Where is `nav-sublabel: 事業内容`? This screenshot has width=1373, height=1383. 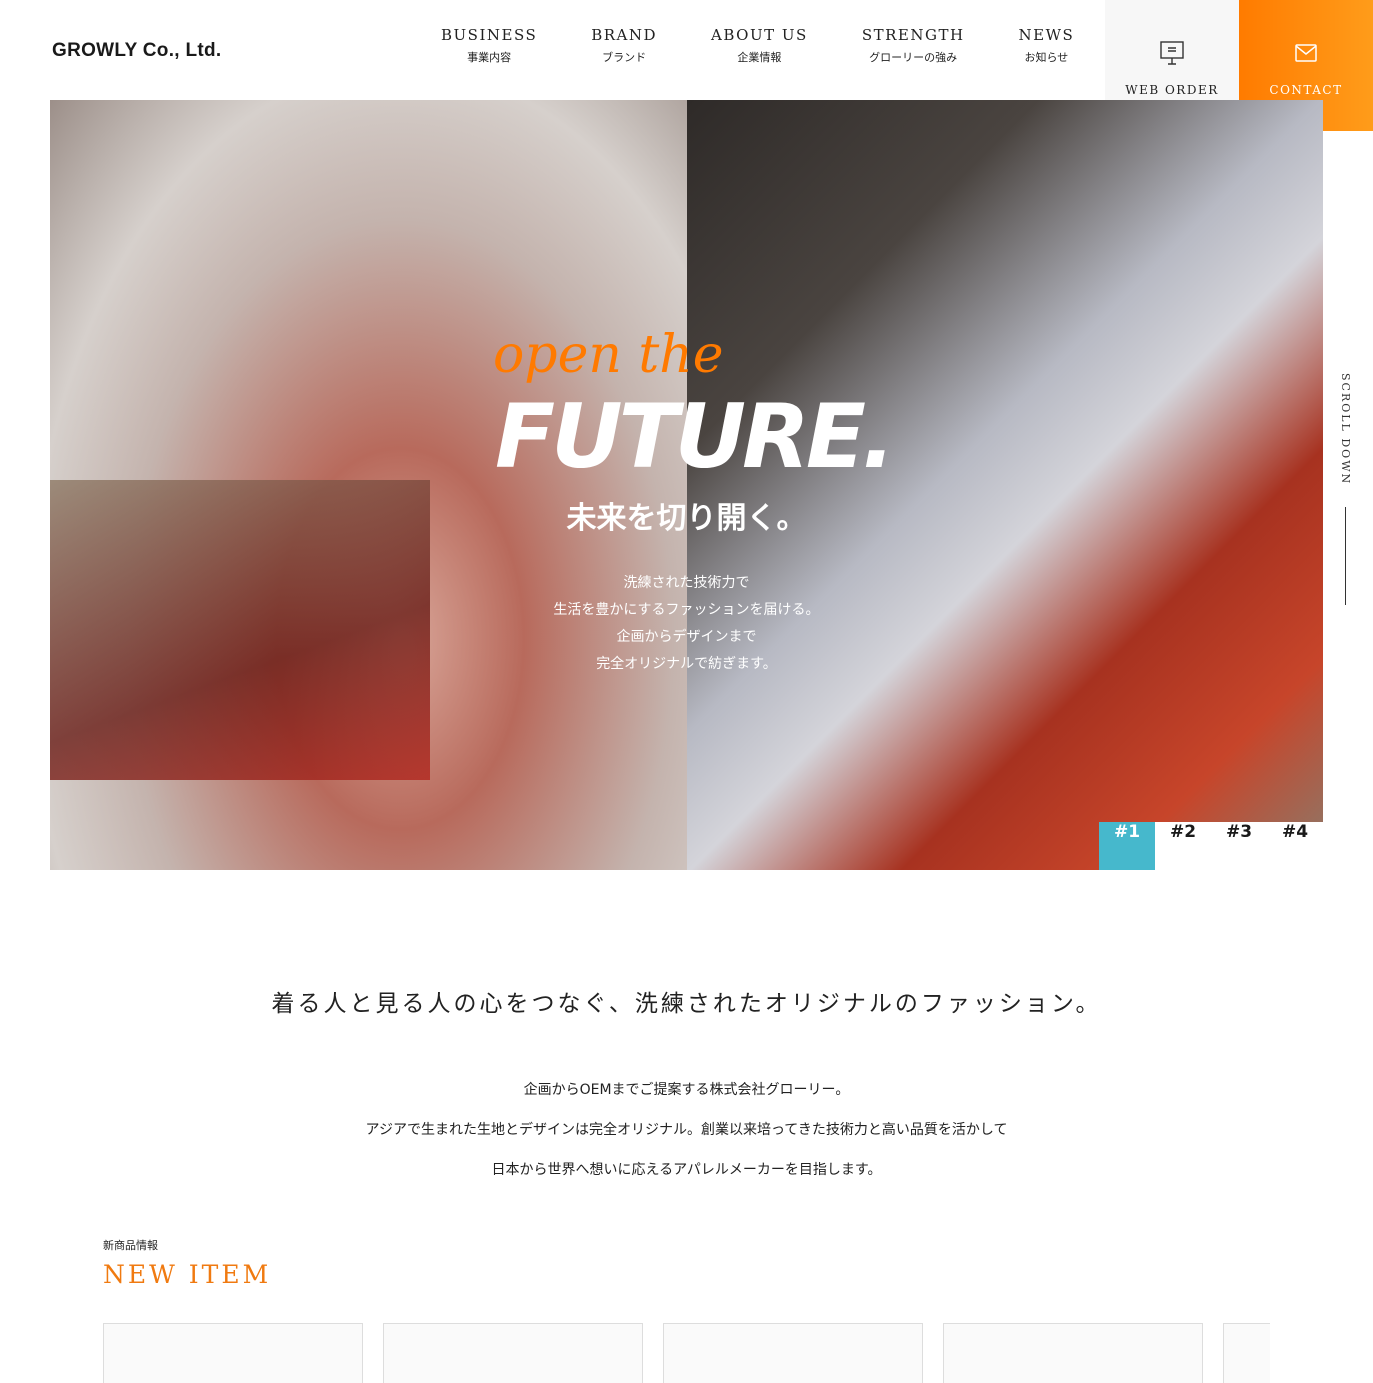
nav-sublabel: 事業内容 is located at coordinates (489, 57).